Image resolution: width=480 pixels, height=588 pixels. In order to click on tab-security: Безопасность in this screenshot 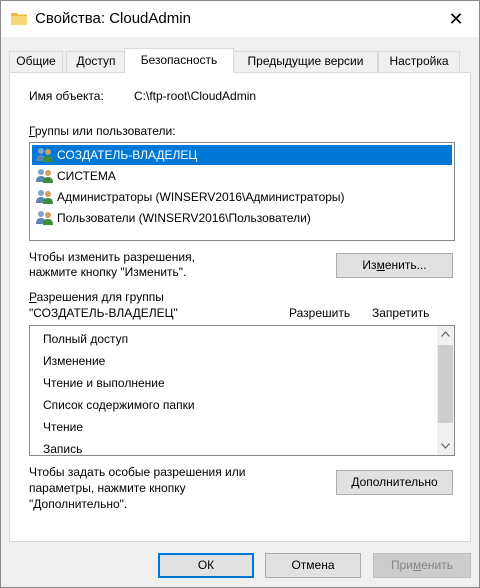, I will do `click(179, 60)`.